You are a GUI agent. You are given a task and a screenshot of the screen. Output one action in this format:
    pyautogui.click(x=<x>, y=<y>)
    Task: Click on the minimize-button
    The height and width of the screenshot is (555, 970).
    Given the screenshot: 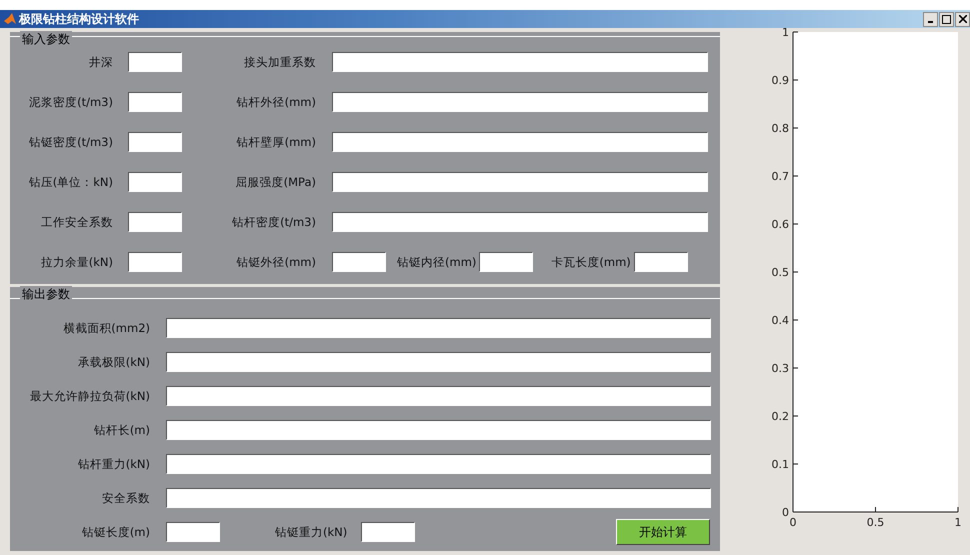 What is the action you would take?
    pyautogui.click(x=930, y=19)
    